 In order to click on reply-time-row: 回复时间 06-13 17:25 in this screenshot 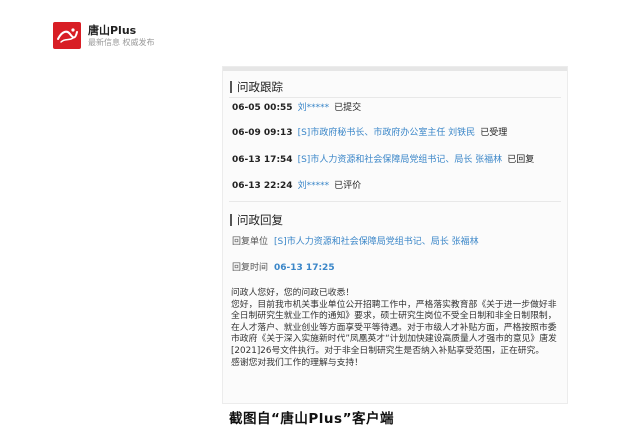, I will do `click(283, 268)`.